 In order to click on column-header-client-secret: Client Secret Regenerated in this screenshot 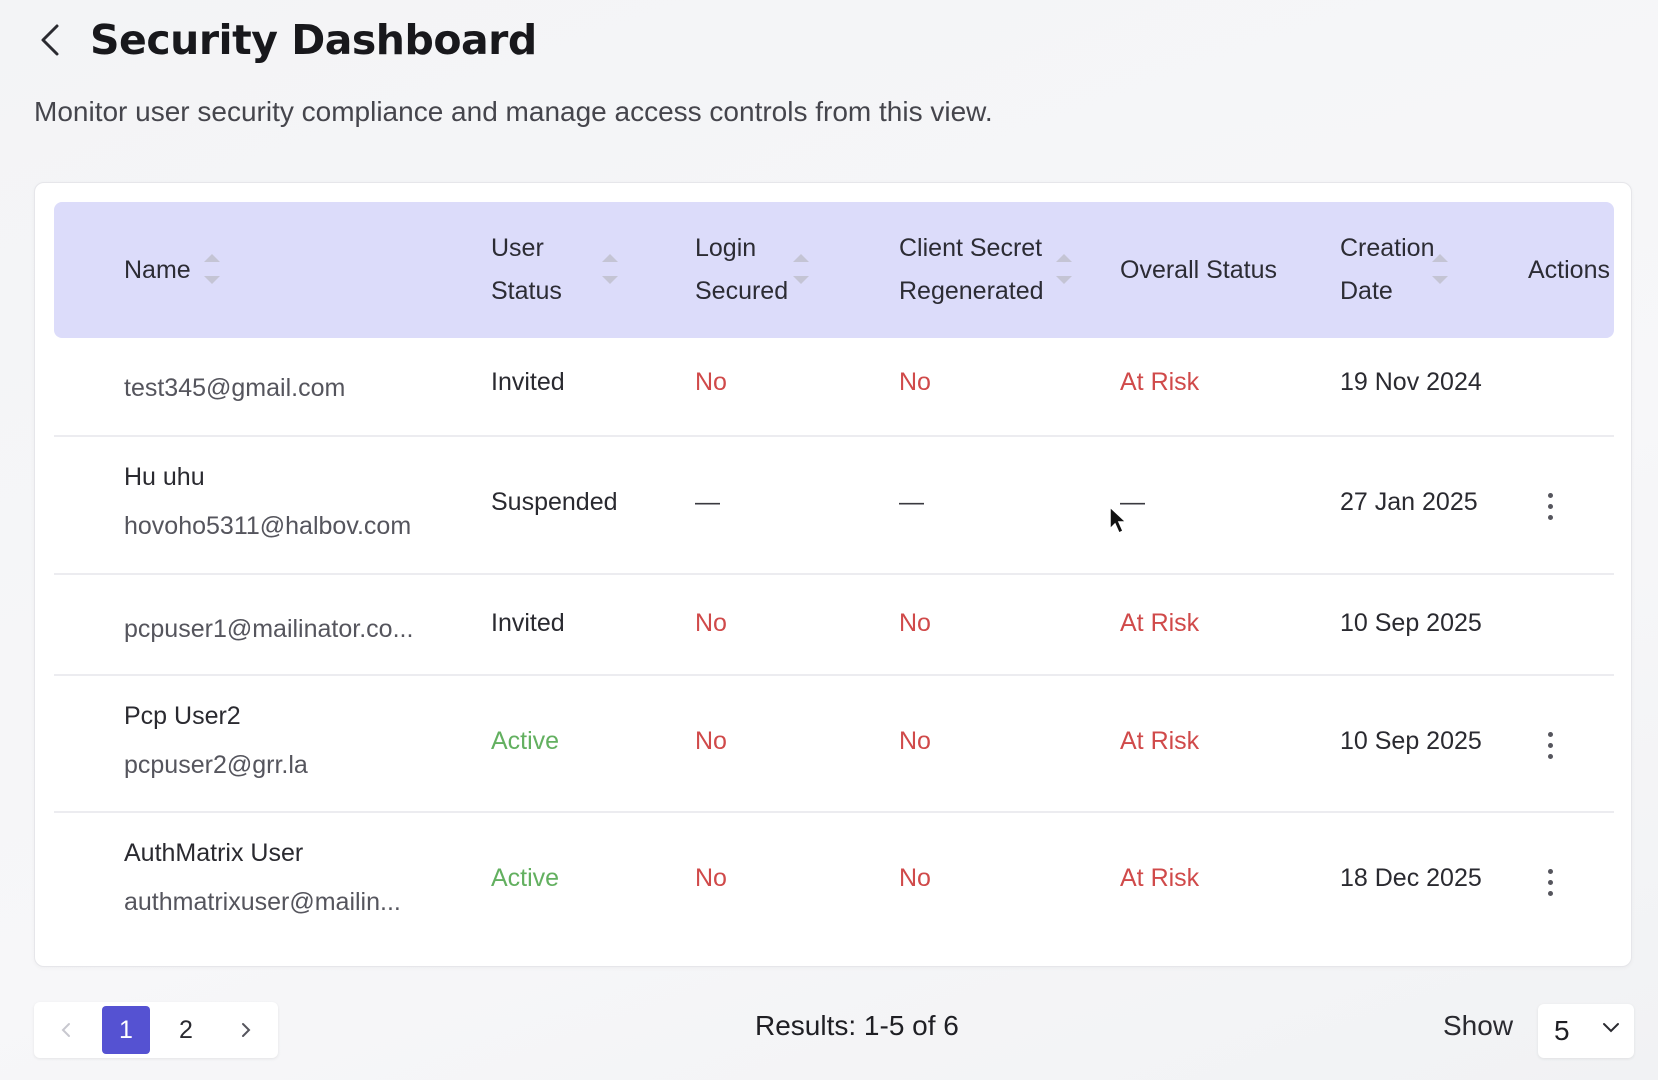, I will do `click(971, 270)`.